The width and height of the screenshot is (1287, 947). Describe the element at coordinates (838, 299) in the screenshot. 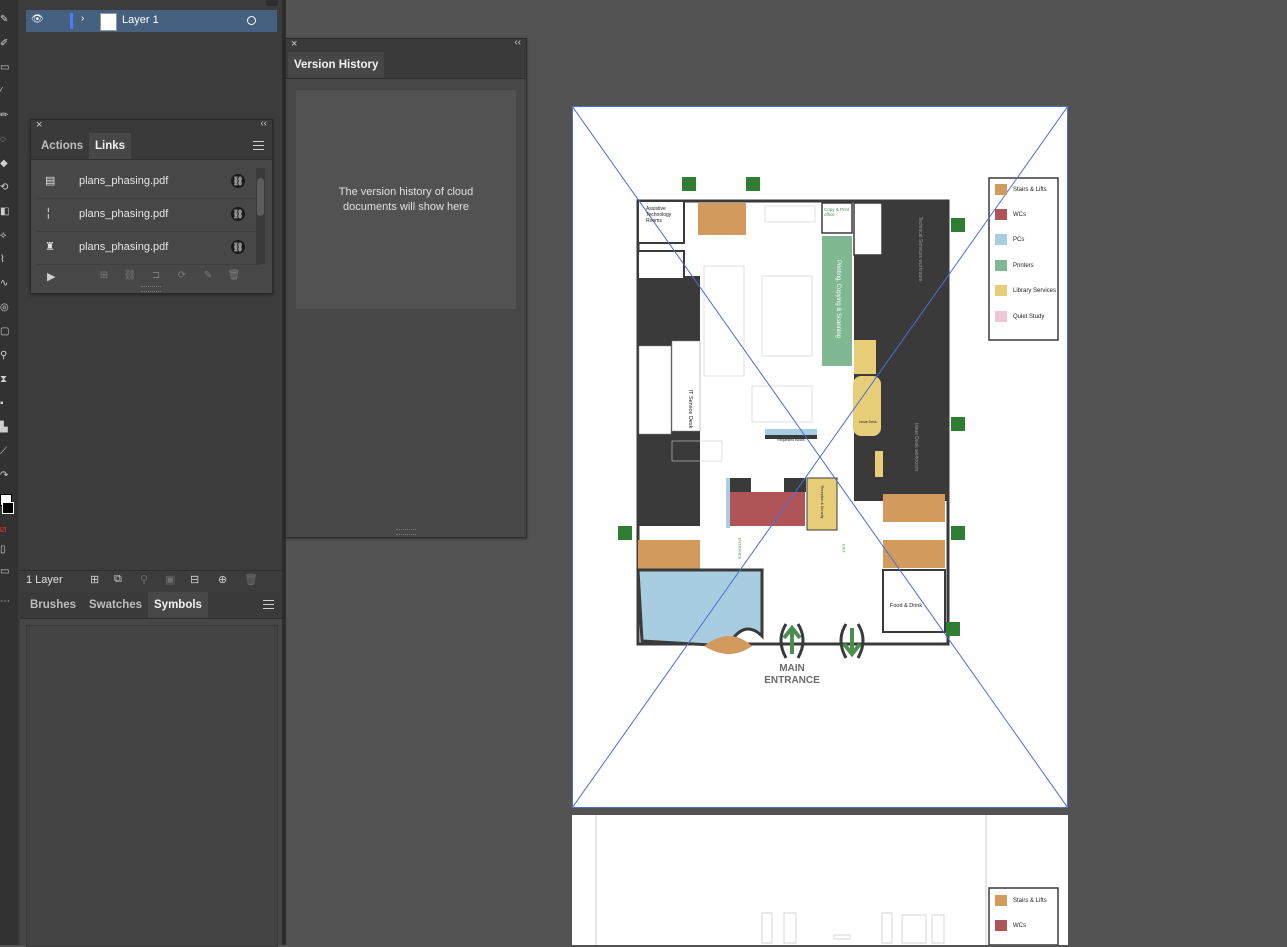

I see `label-printing: Printing, Copying & Scanning` at that location.